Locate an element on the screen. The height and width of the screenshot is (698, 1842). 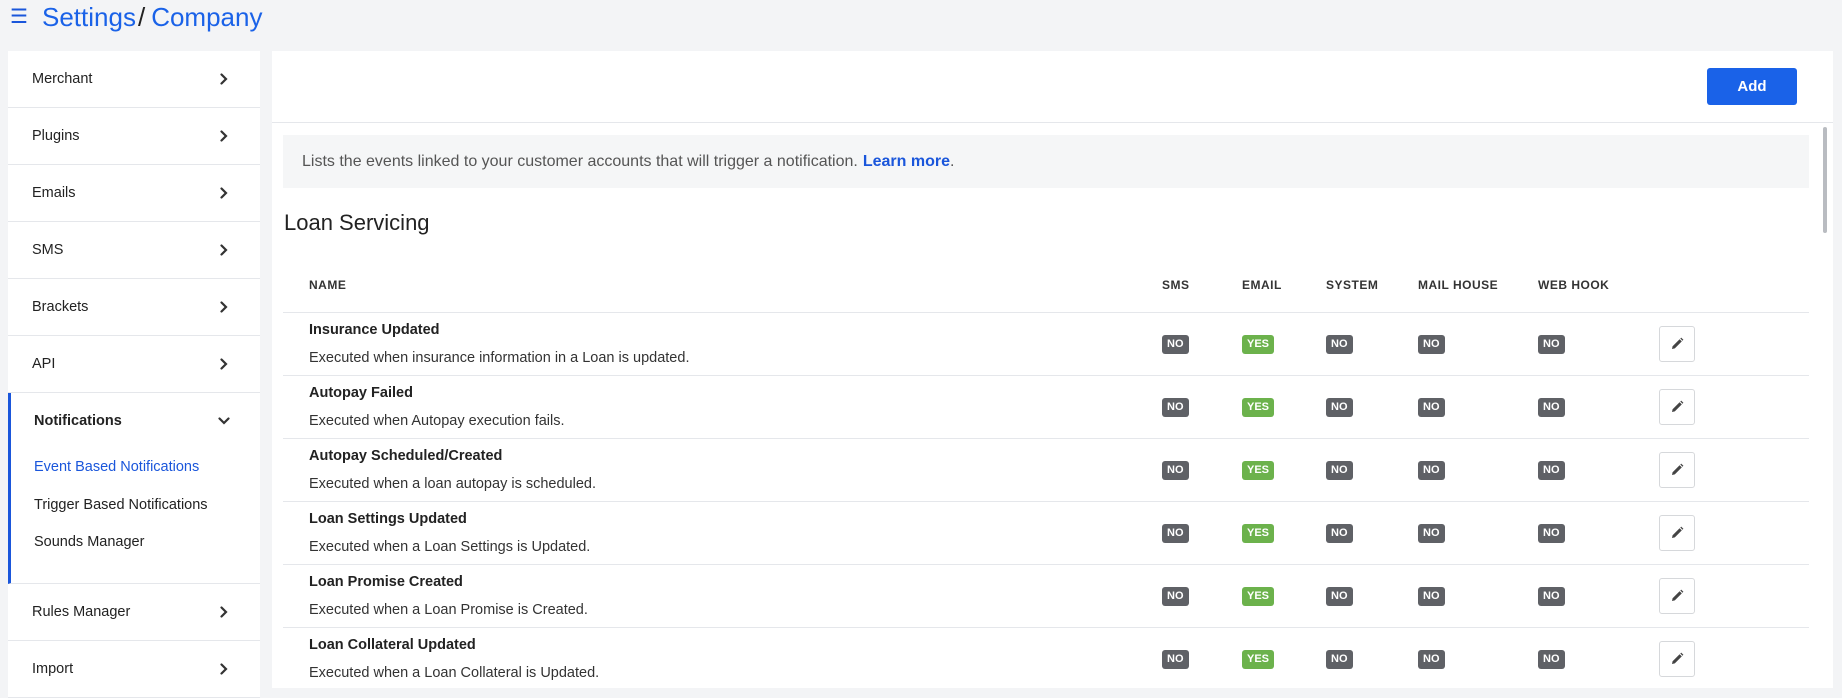
sidebar-item-import: Import is located at coordinates (134, 669).